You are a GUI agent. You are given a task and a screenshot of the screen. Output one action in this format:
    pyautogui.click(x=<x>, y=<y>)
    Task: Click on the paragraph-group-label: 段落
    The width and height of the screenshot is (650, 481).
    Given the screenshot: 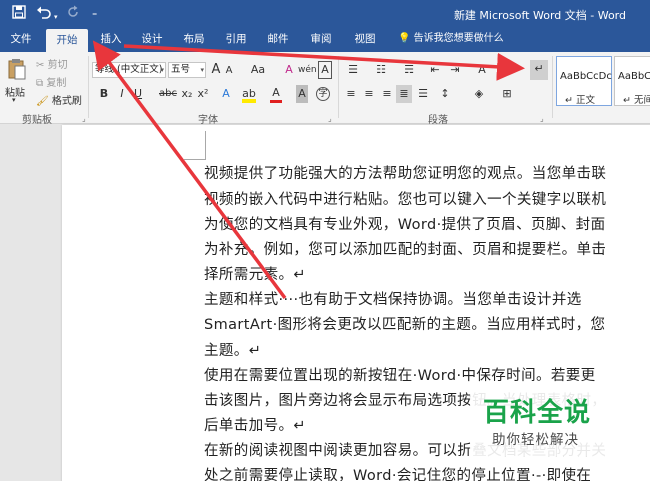 What is the action you would take?
    pyautogui.click(x=438, y=120)
    